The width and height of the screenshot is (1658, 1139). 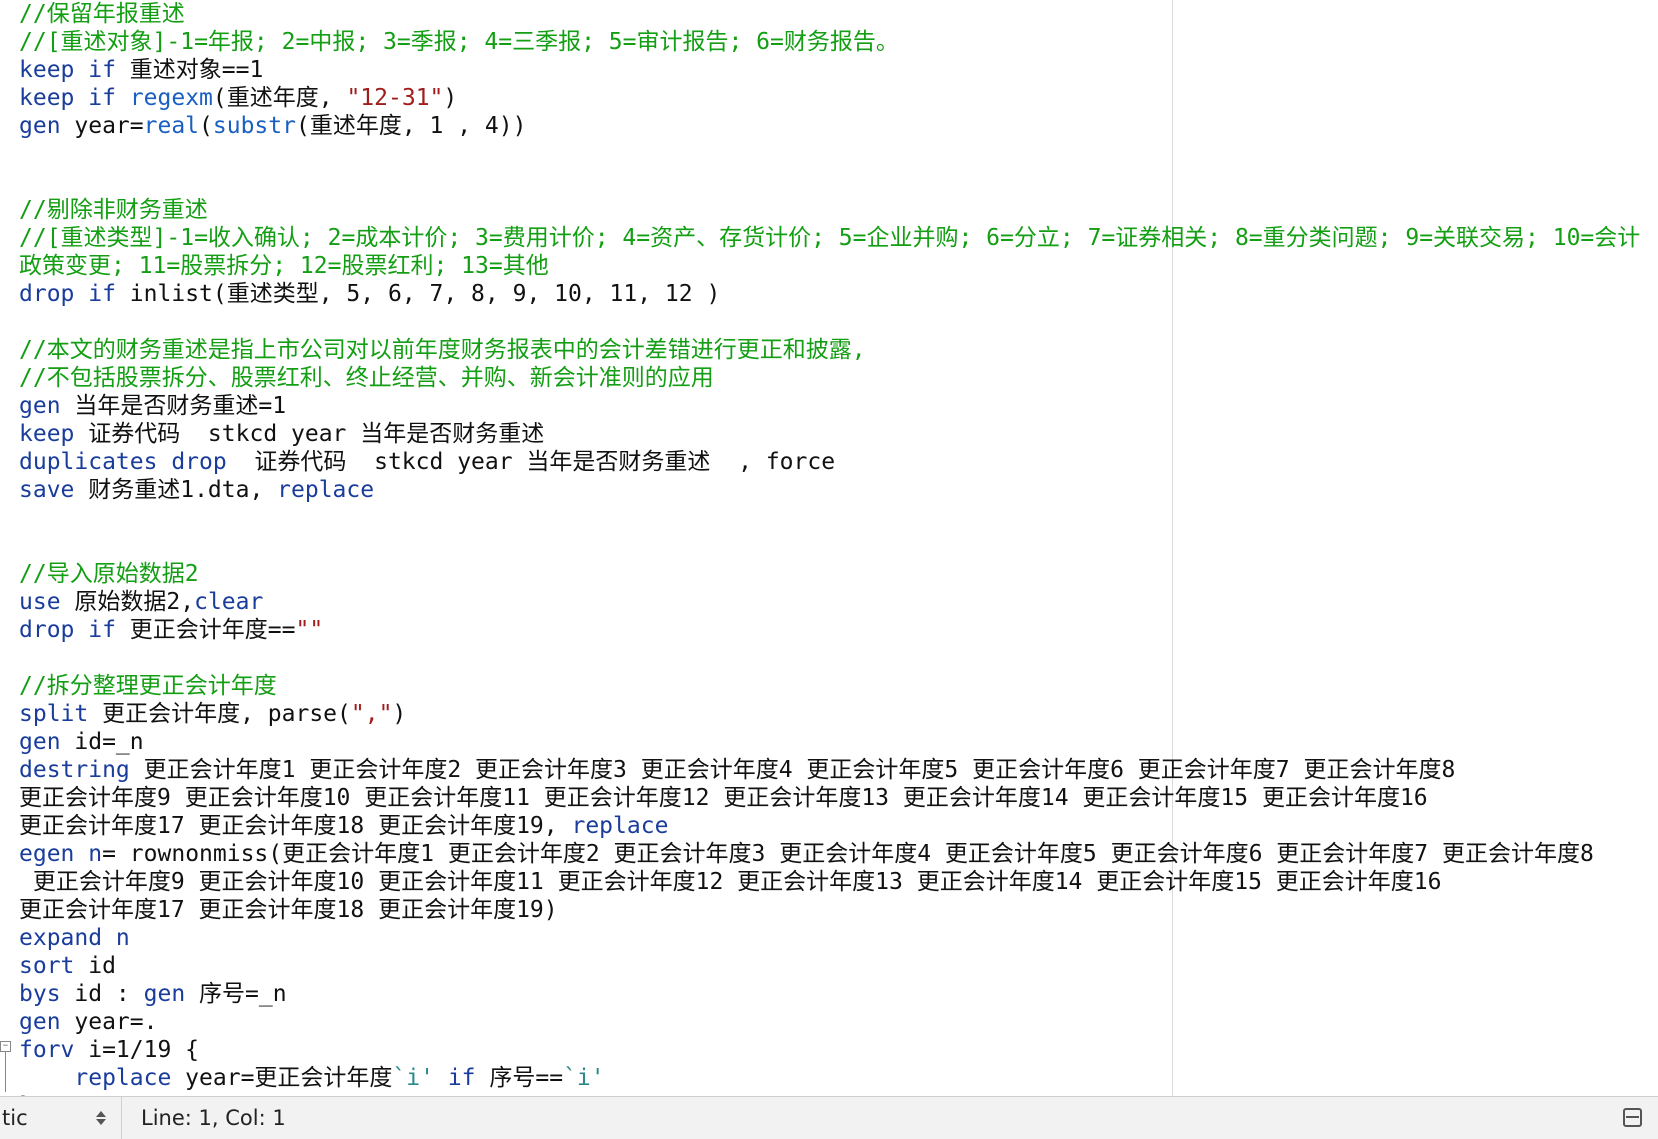 What do you see at coordinates (171, 126) in the screenshot?
I see `code-token: real` at bounding box center [171, 126].